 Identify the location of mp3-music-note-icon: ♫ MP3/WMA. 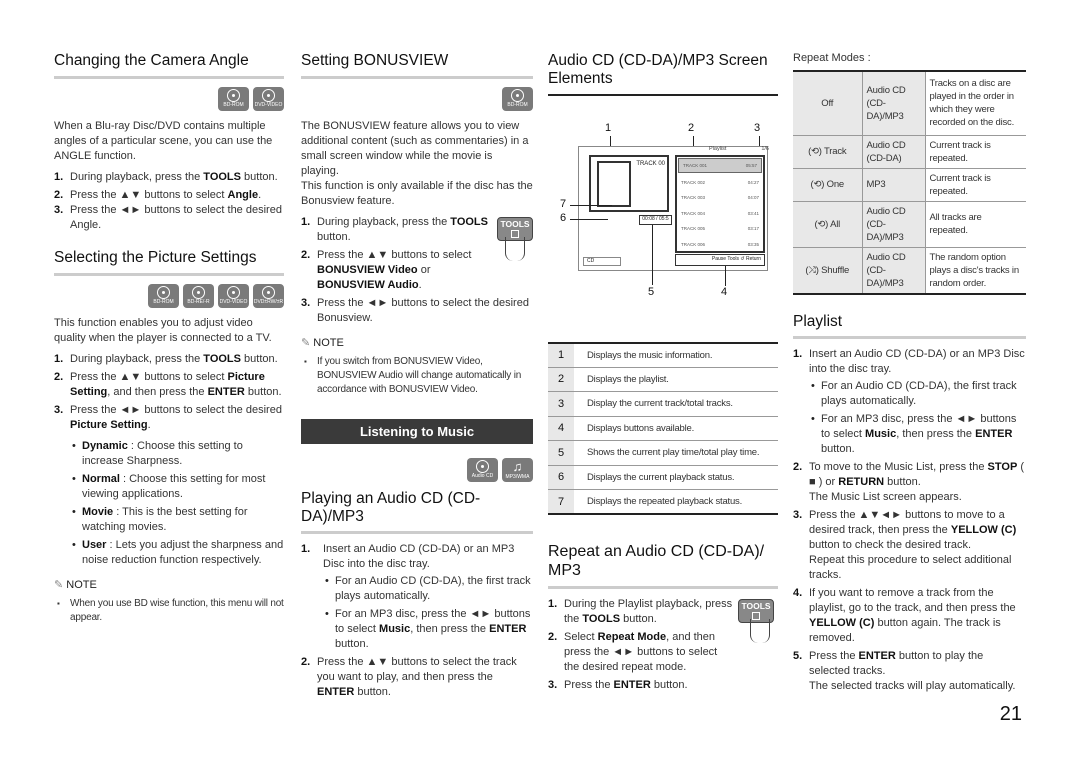
(517, 469).